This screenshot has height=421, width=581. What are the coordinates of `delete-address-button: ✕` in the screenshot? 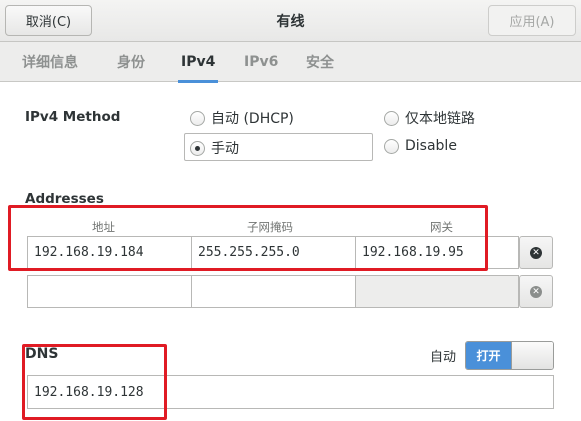 It's located at (536, 252).